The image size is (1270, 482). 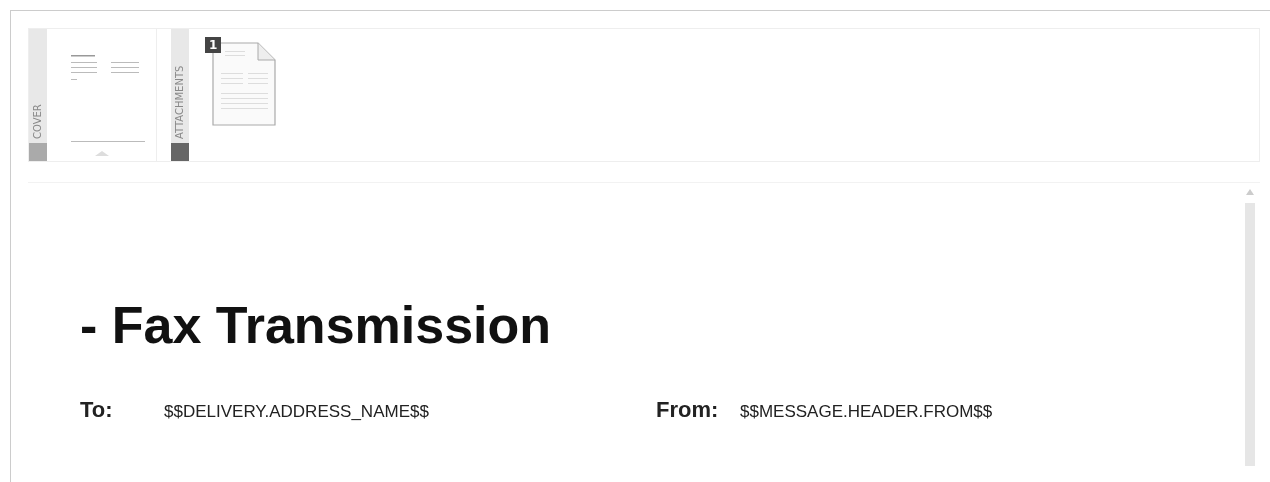 I want to click on document-title: - Fax Transmission, so click(x=316, y=325).